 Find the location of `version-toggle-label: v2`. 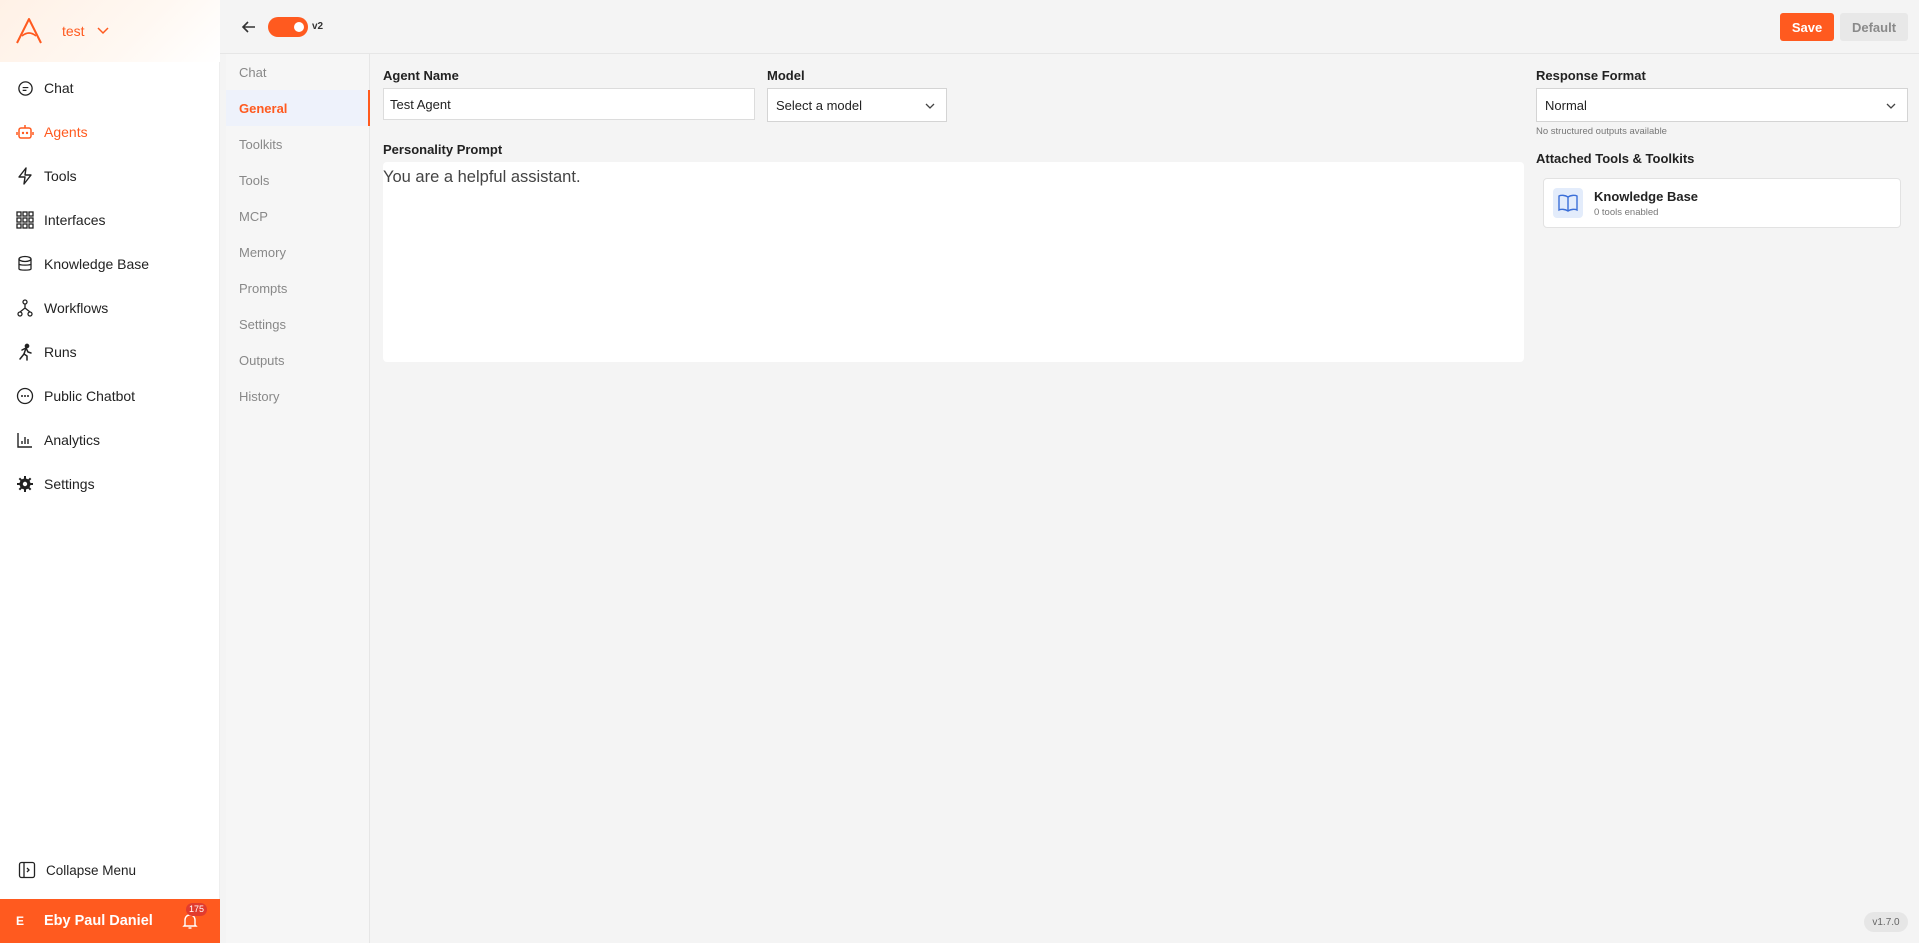

version-toggle-label: v2 is located at coordinates (318, 26).